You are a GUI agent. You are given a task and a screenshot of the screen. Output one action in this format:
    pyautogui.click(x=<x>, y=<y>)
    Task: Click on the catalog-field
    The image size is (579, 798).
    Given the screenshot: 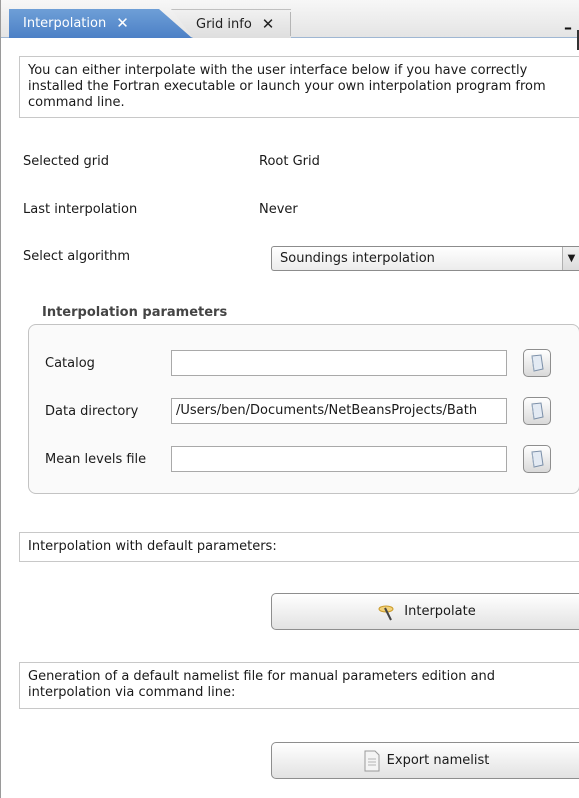 What is the action you would take?
    pyautogui.click(x=339, y=363)
    